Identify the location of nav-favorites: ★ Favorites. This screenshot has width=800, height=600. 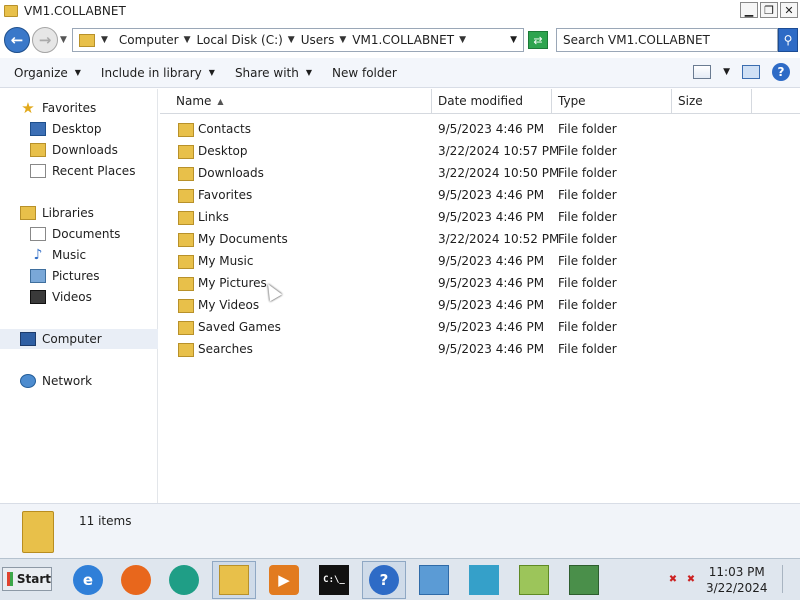
(58, 108).